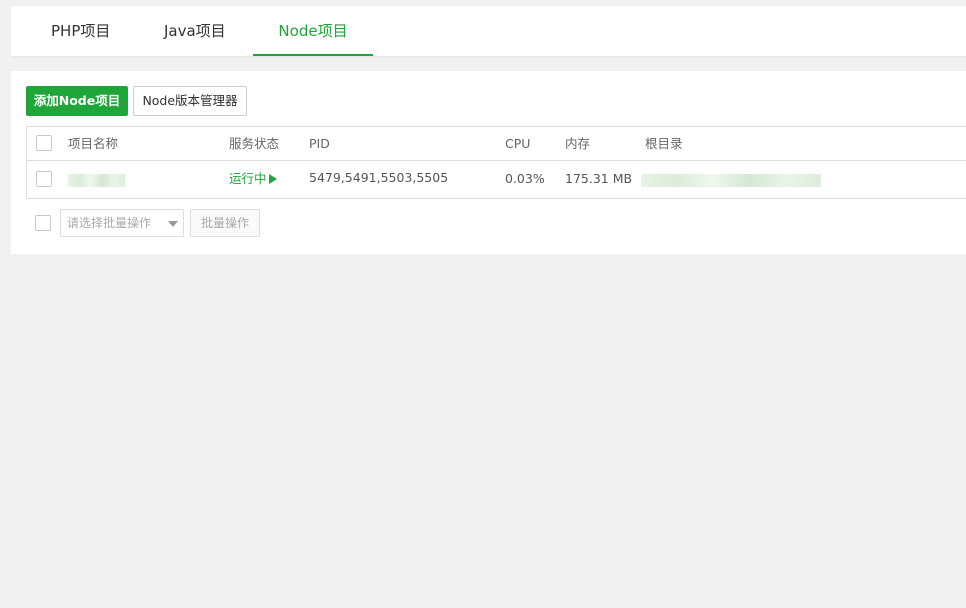 The height and width of the screenshot is (608, 966). What do you see at coordinates (248, 178) in the screenshot?
I see `status-label: 运行中` at bounding box center [248, 178].